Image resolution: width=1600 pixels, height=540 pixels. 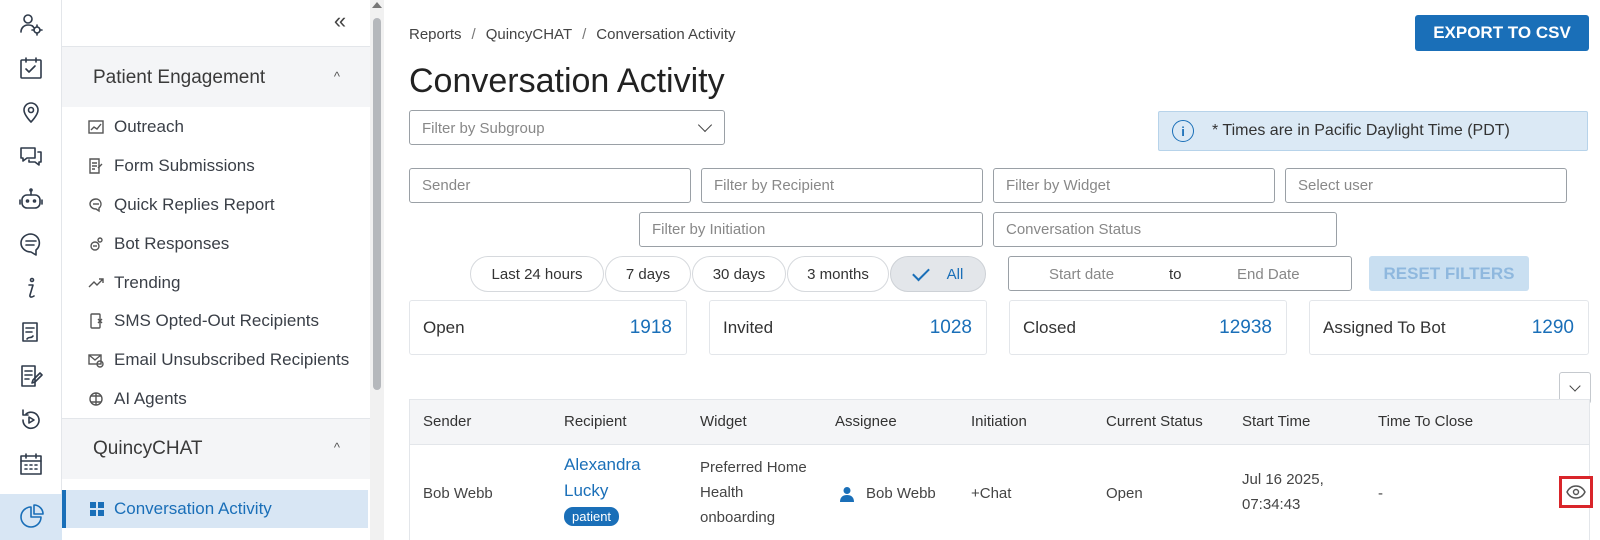 I want to click on sidebar-scrollbar, so click(x=377, y=270).